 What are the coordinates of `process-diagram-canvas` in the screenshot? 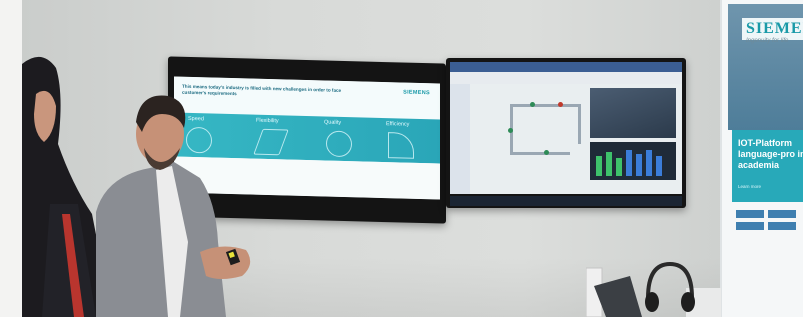 It's located at (576, 139).